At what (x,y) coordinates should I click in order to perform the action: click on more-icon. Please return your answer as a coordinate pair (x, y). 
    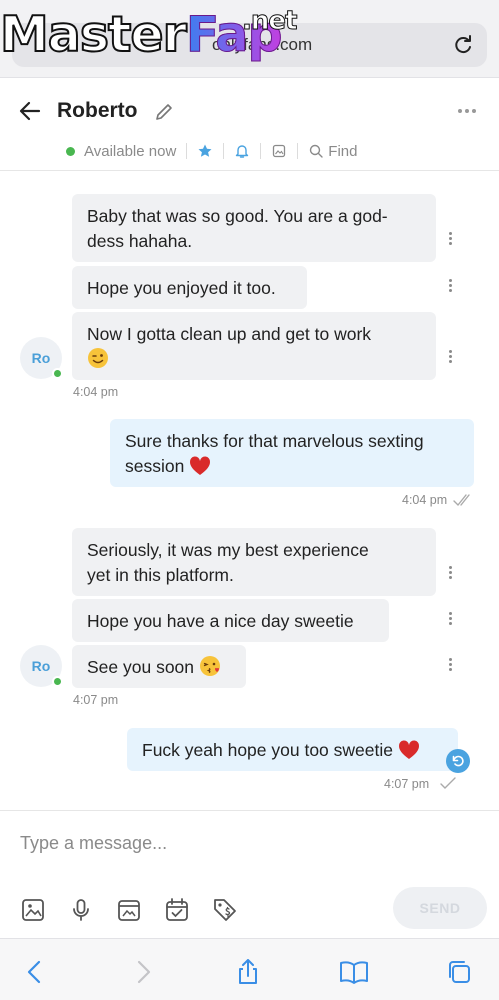
    Looking at the image, I should click on (467, 111).